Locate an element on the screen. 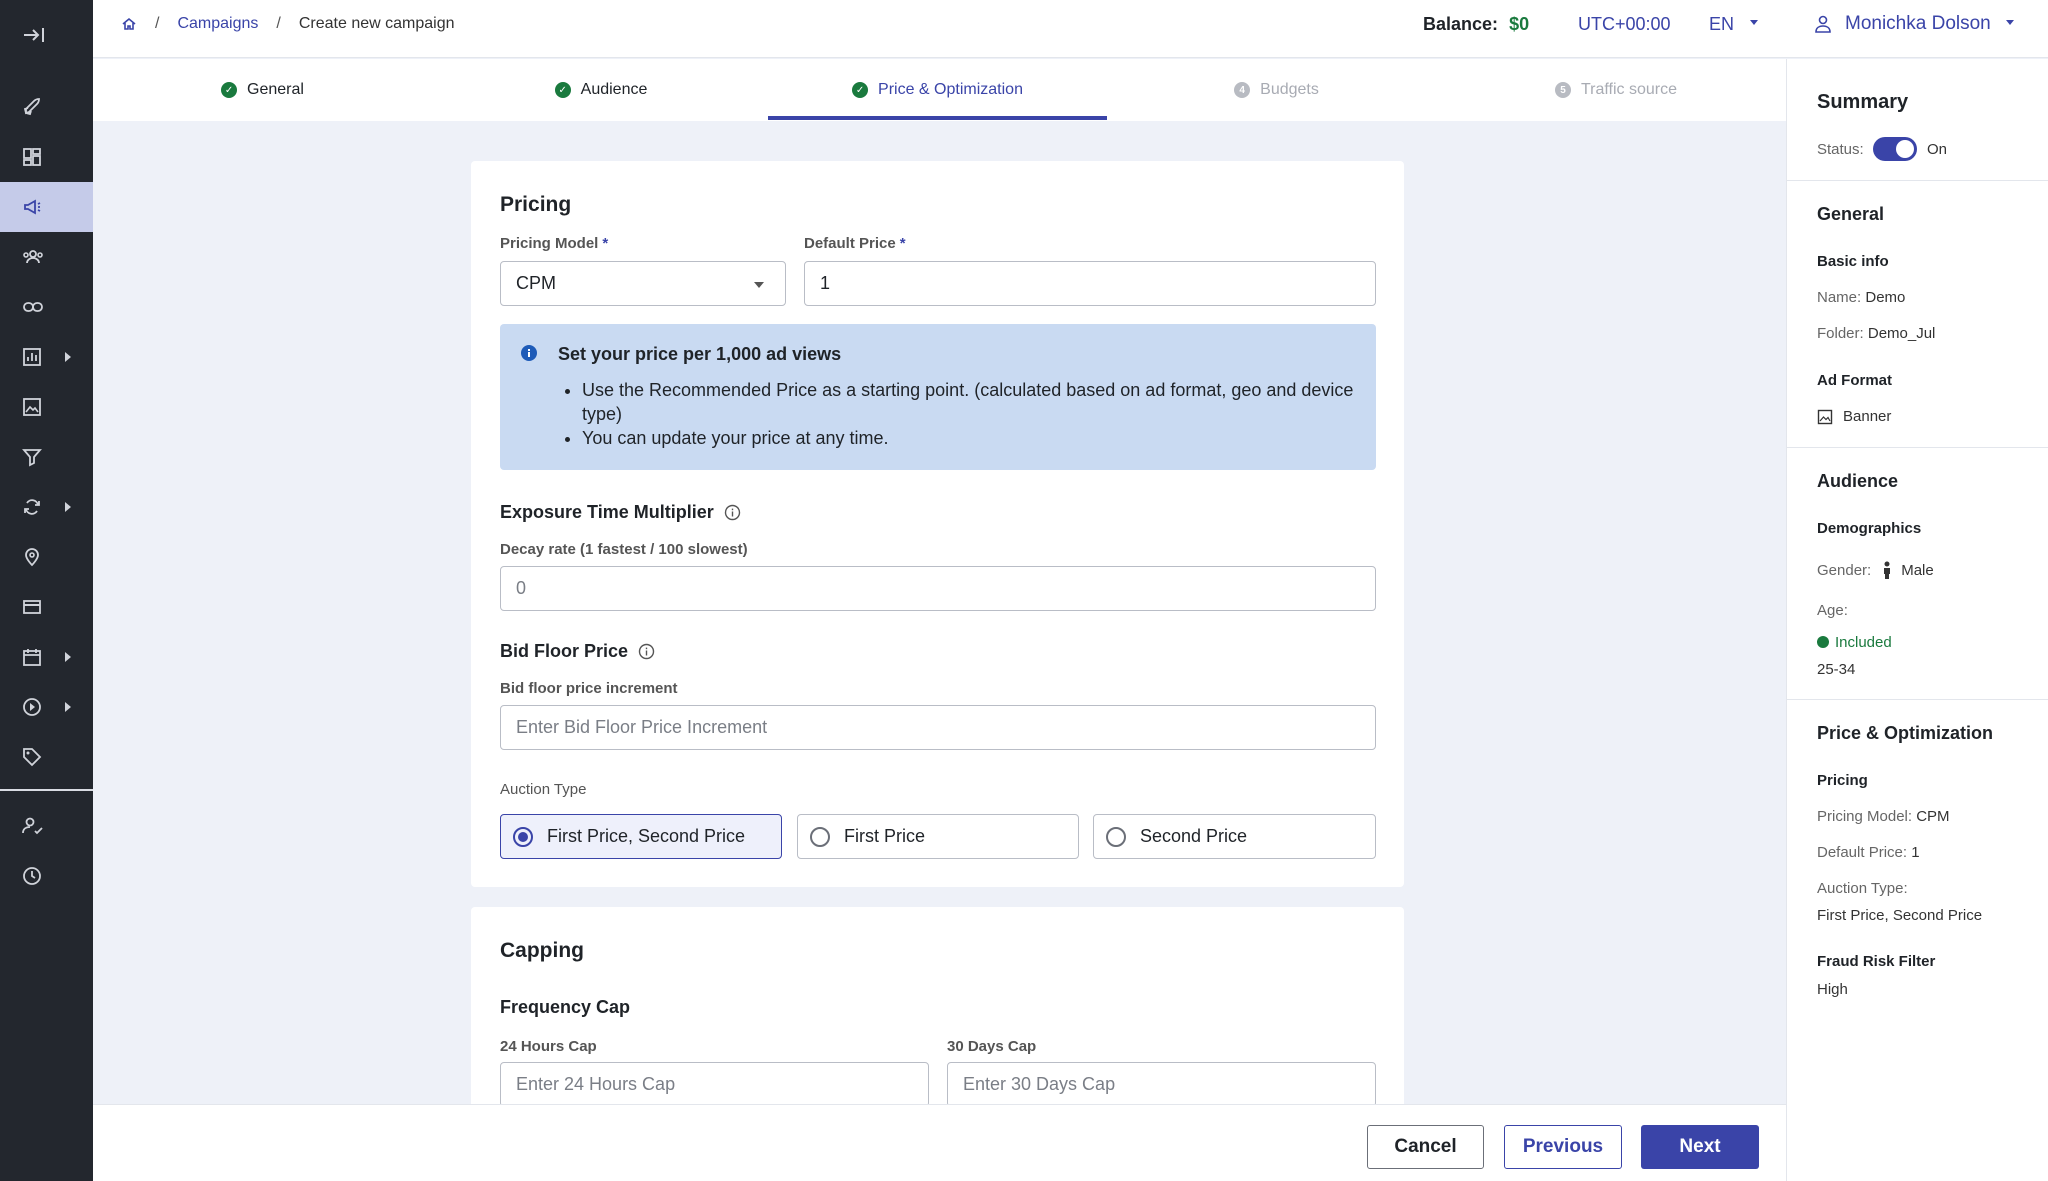  summary-title: Summary is located at coordinates (1863, 102).